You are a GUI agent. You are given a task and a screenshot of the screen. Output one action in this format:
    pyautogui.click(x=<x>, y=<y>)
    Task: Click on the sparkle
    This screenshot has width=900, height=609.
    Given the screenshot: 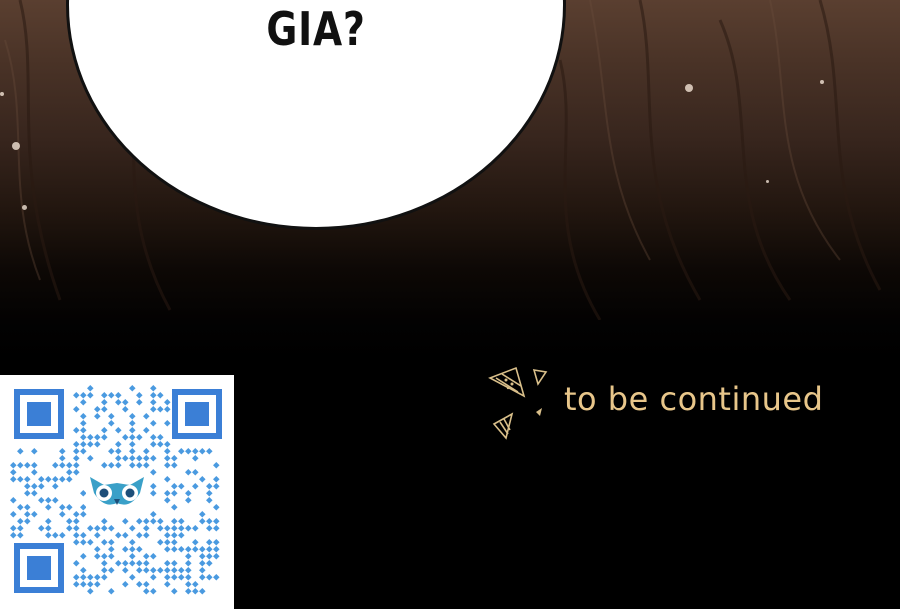 What is the action you would take?
    pyautogui.click(x=767, y=181)
    